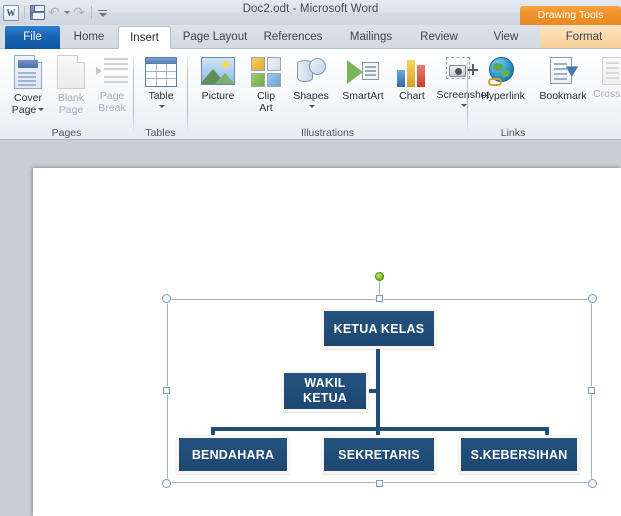 Image resolution: width=621 pixels, height=516 pixels. I want to click on shapes-icon, so click(311, 72).